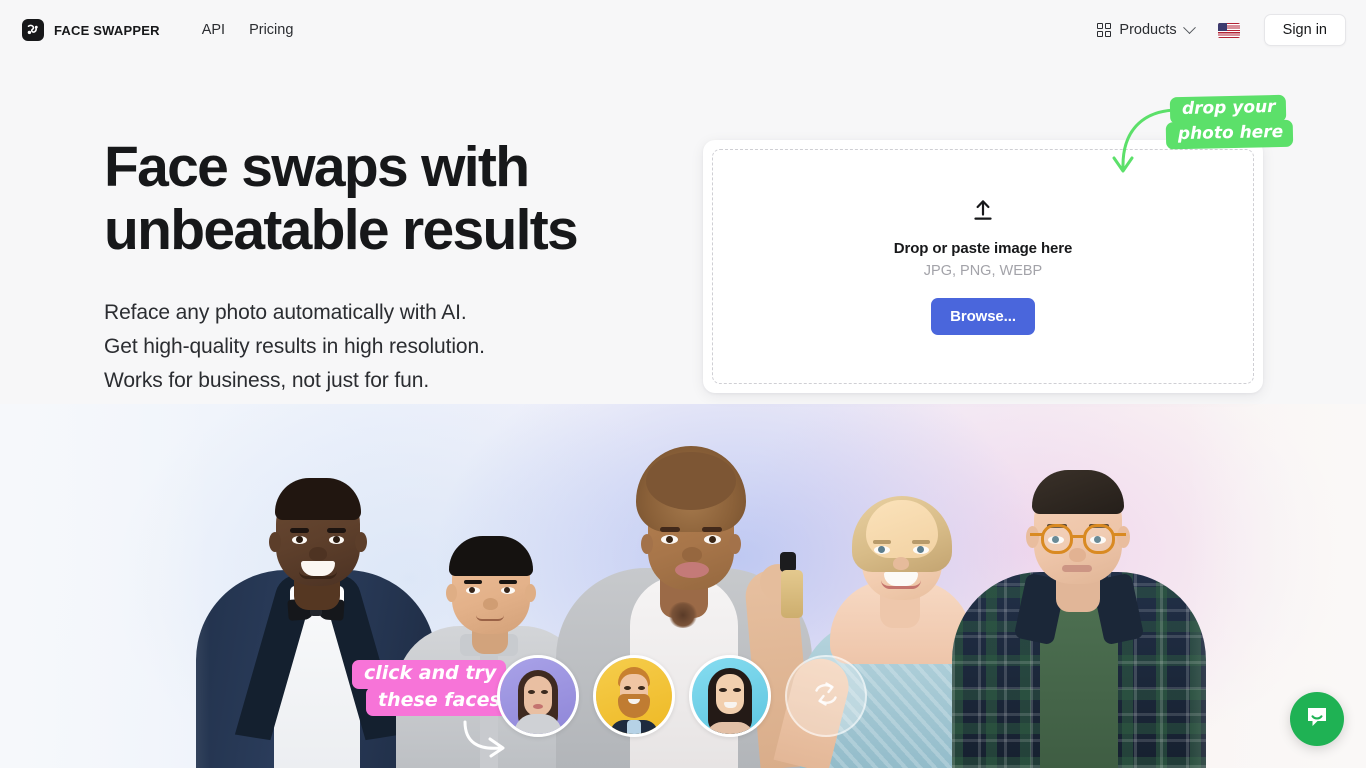  I want to click on nav-link-api: API, so click(213, 30).